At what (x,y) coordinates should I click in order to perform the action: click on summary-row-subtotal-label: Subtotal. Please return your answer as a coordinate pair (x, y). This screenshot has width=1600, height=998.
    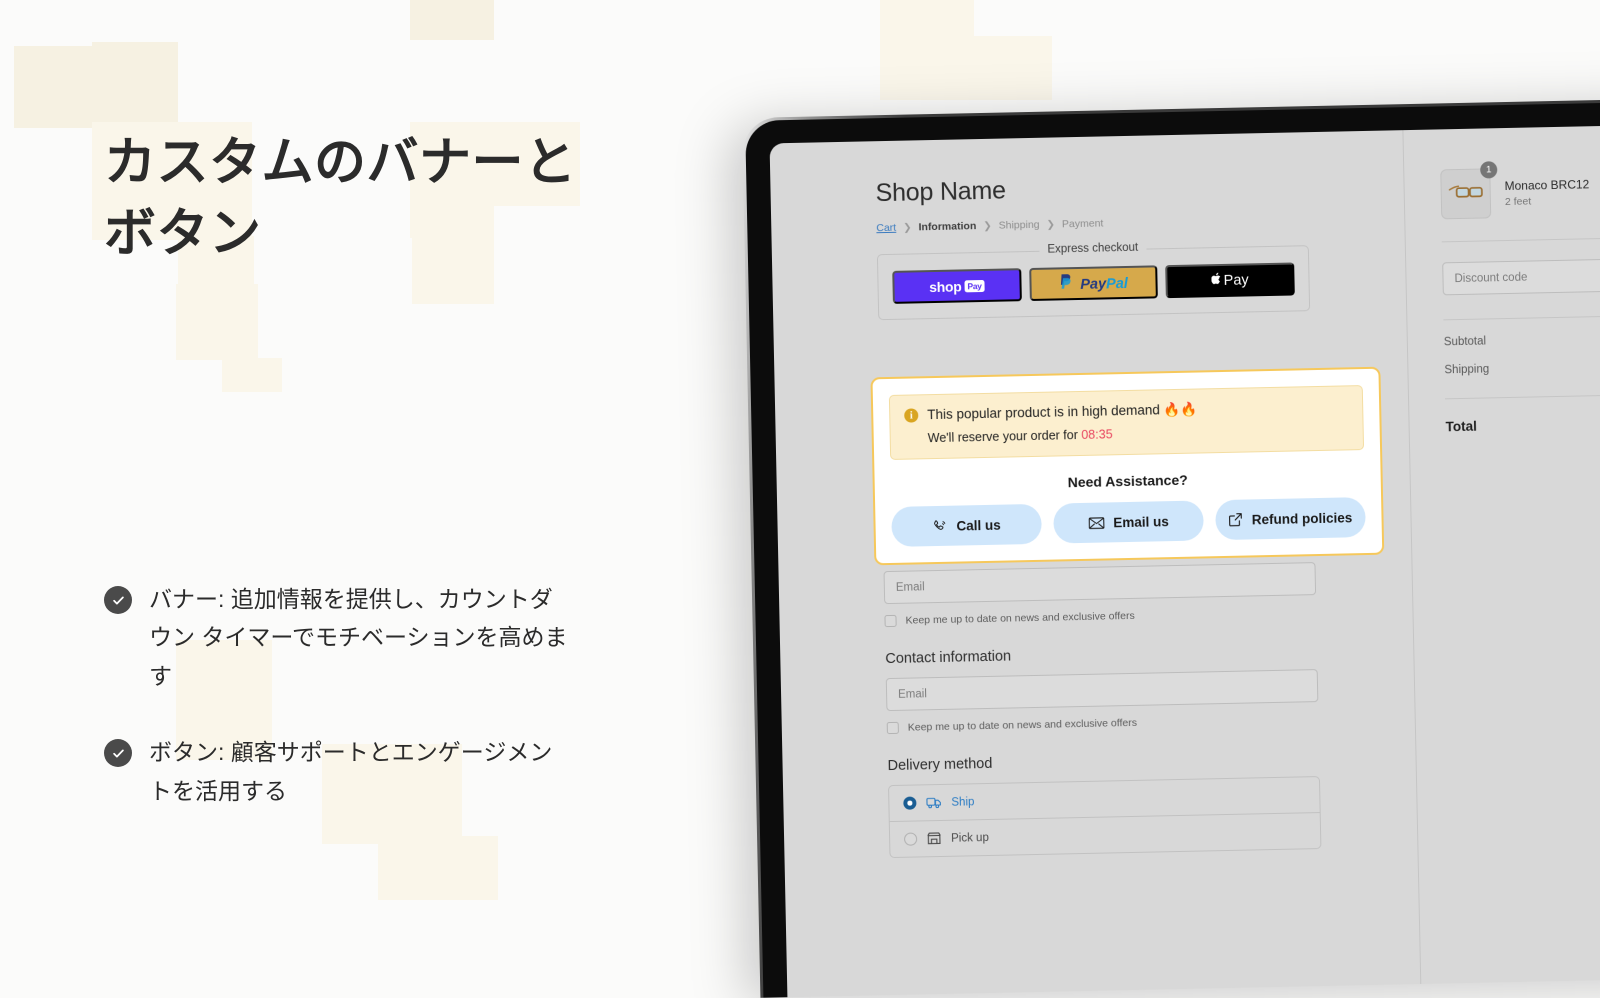
    Looking at the image, I should click on (1465, 342).